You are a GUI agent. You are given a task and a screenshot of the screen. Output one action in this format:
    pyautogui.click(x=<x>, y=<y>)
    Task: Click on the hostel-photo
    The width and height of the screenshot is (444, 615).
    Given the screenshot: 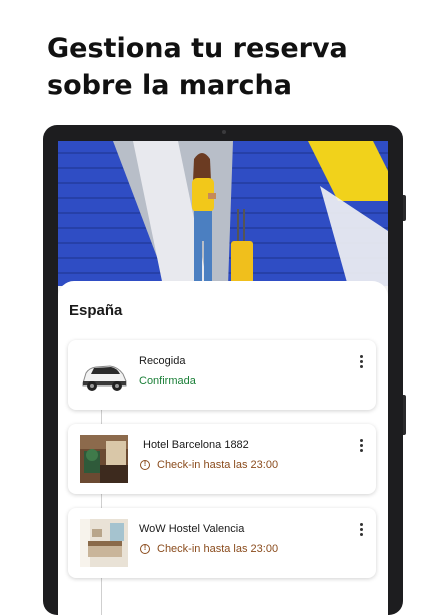 What is the action you would take?
    pyautogui.click(x=104, y=543)
    